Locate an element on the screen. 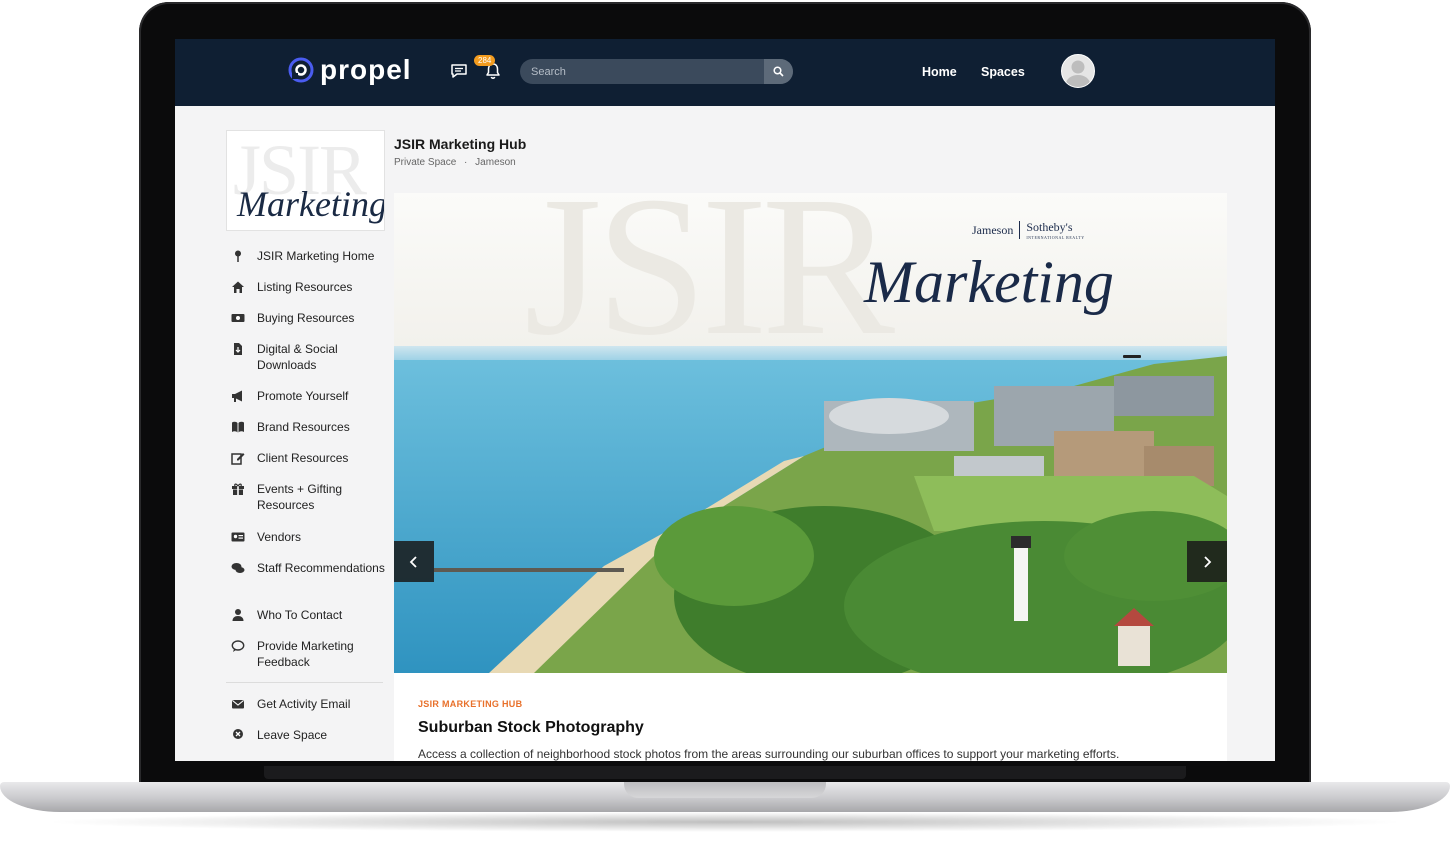  propel-logo: propel is located at coordinates (350, 70).